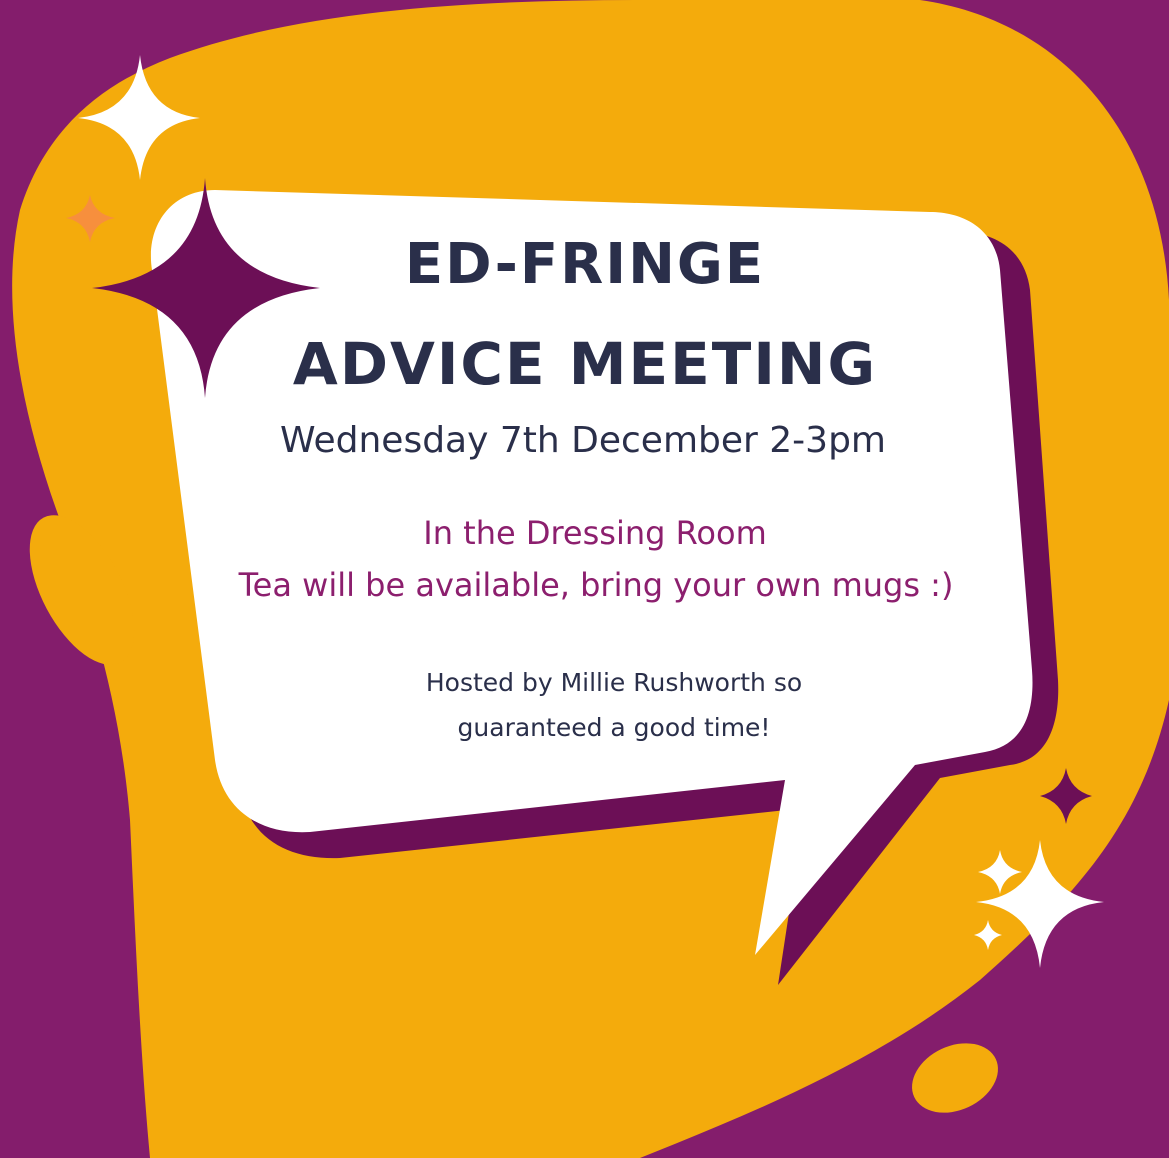 This screenshot has width=1169, height=1158. What do you see at coordinates (583, 440) in the screenshot?
I see `event-date-time: Wednesday 7th December 2-3pm` at bounding box center [583, 440].